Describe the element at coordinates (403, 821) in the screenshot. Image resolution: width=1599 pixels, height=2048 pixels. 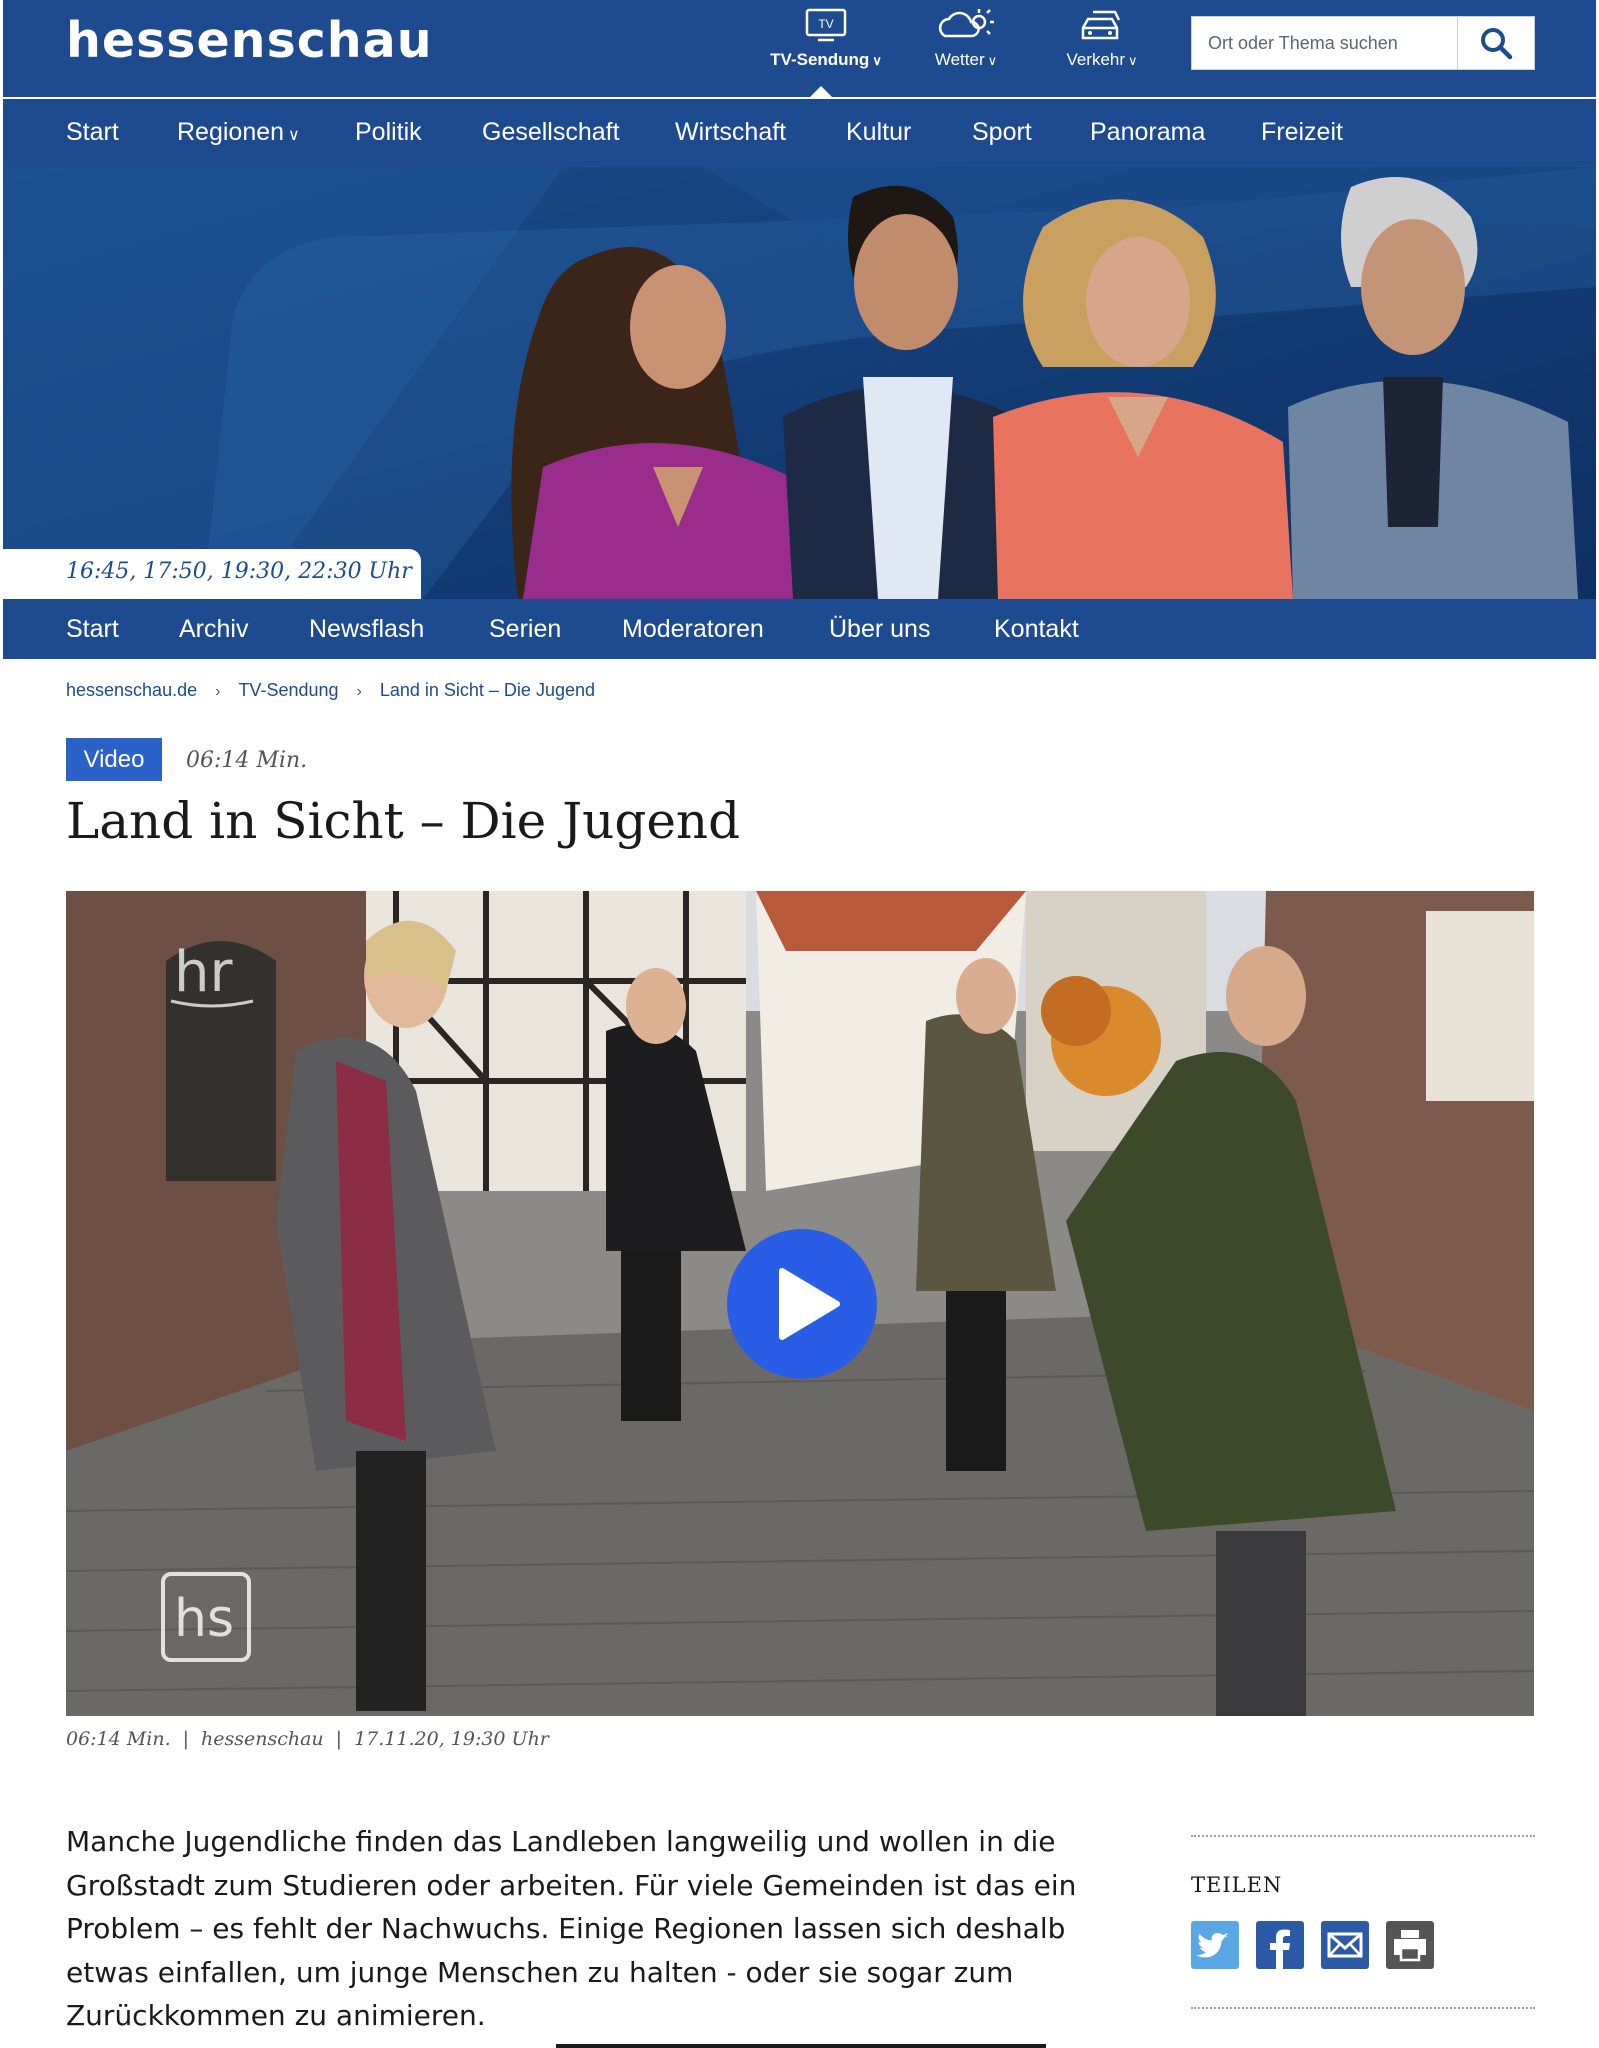
I see `page-title: Land in Sicht – Die Jugend` at that location.